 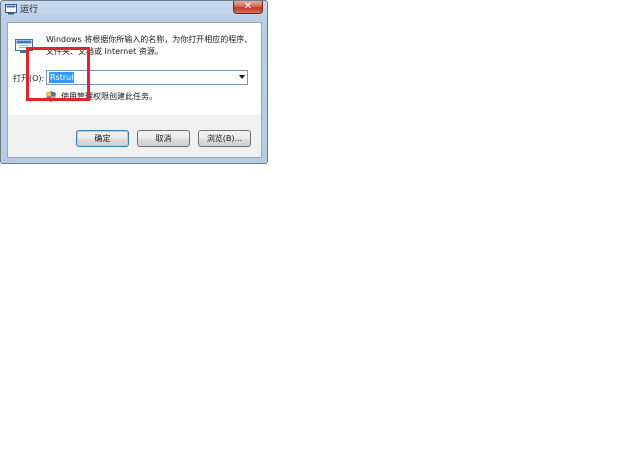 I want to click on cancel-button: 取消, so click(x=163, y=138).